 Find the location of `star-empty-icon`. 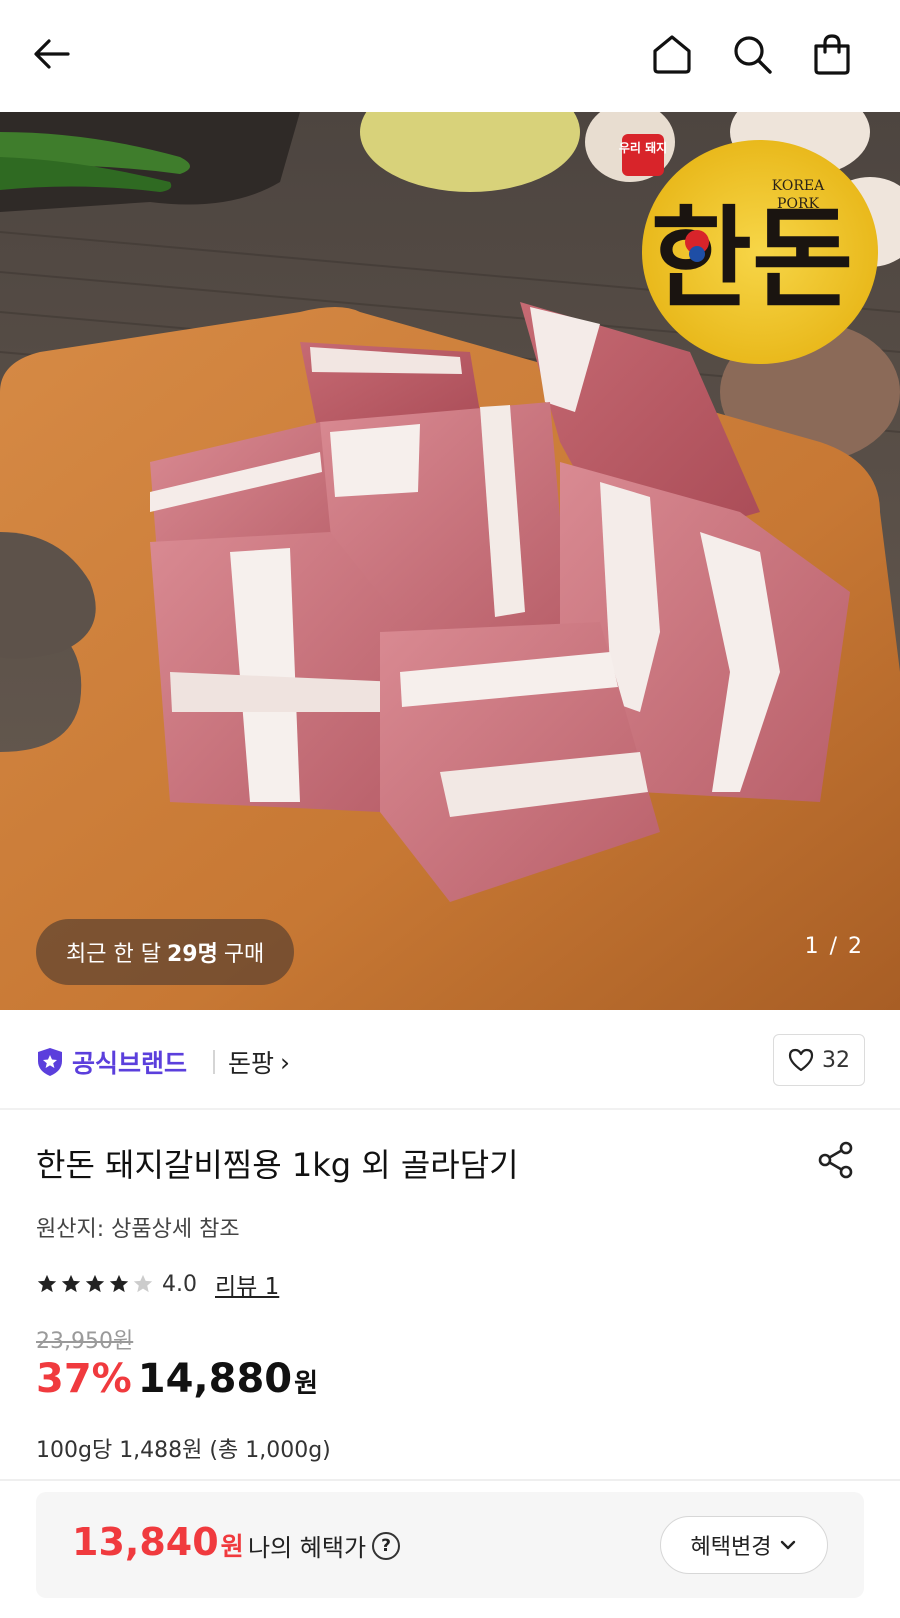

star-empty-icon is located at coordinates (143, 1283).